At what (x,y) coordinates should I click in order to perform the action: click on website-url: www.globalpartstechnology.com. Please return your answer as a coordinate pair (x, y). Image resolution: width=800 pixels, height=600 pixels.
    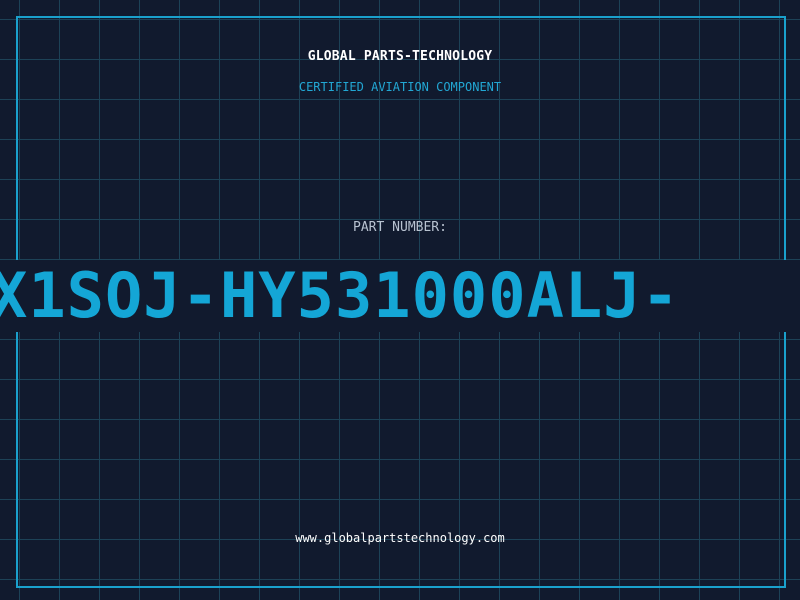
    Looking at the image, I should click on (400, 538).